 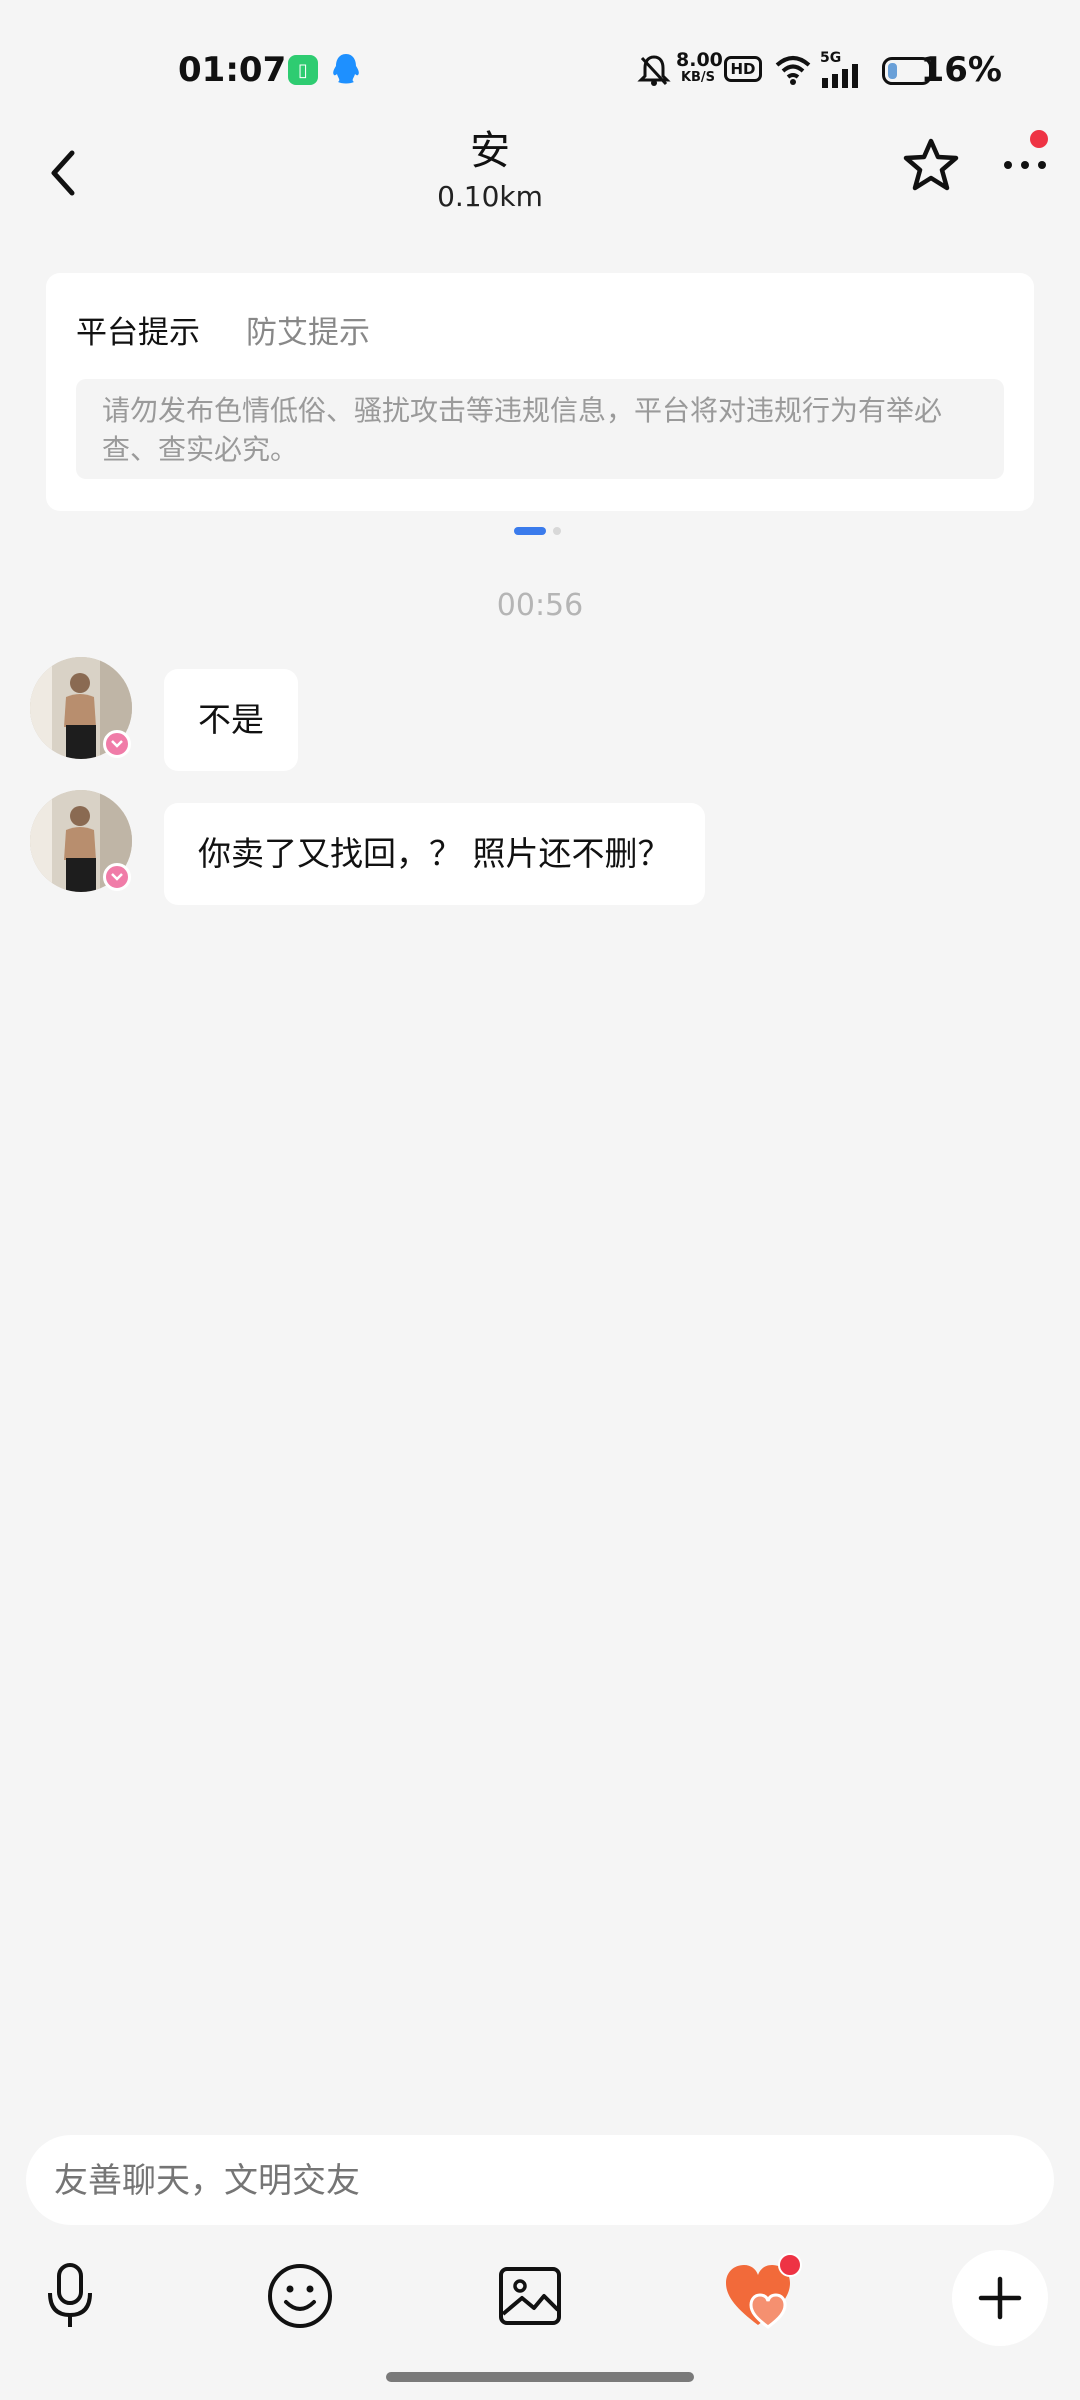 I want to click on home-indicator, so click(x=540, y=2377).